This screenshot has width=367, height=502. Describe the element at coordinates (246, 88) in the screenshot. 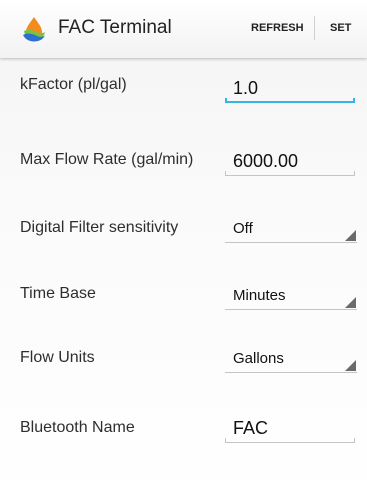

I see `kfactor-value: 1.0` at that location.